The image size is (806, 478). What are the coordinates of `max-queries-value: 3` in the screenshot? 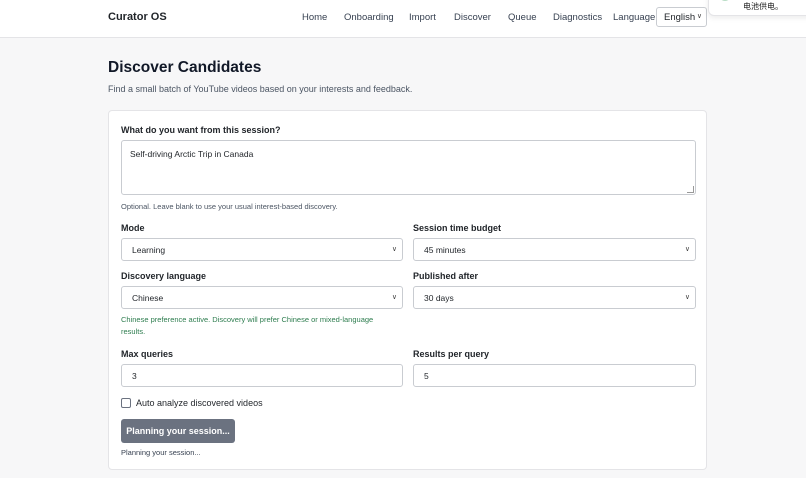 It's located at (134, 376).